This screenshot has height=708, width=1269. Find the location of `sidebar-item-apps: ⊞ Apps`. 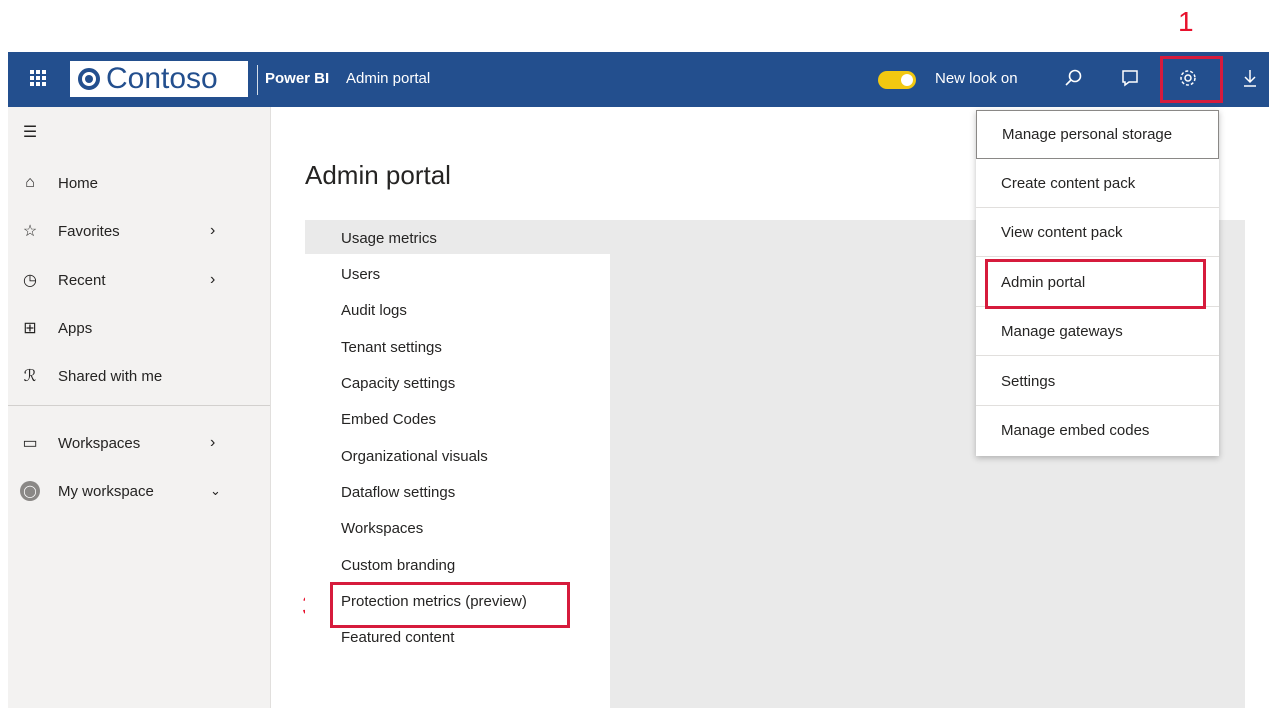

sidebar-item-apps: ⊞ Apps is located at coordinates (139, 328).